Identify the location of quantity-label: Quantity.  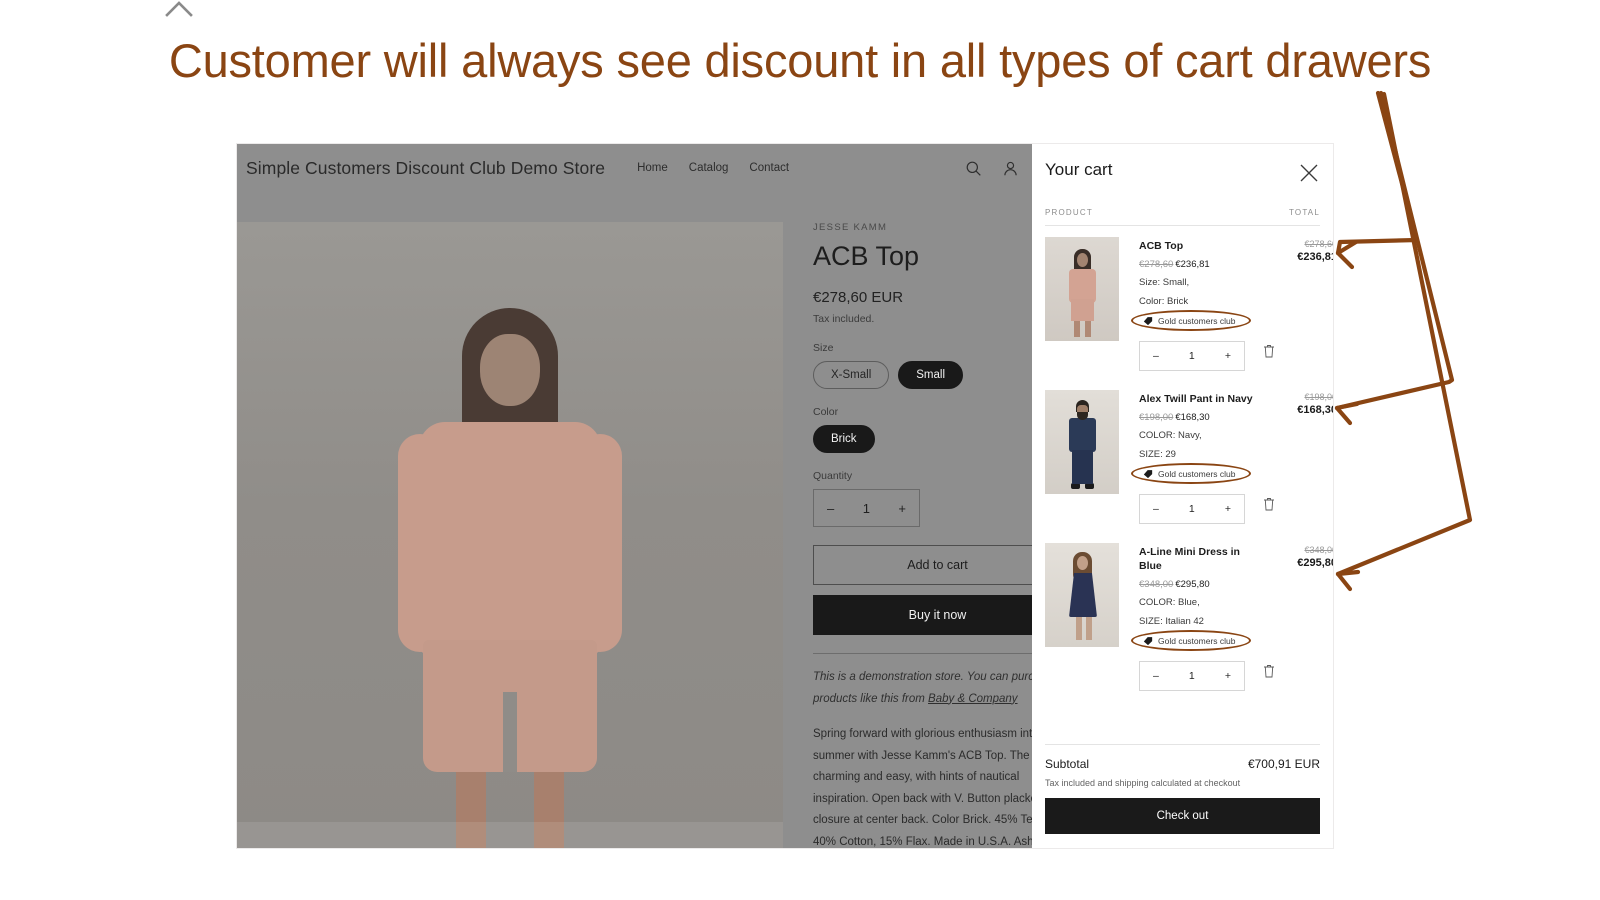
(833, 476).